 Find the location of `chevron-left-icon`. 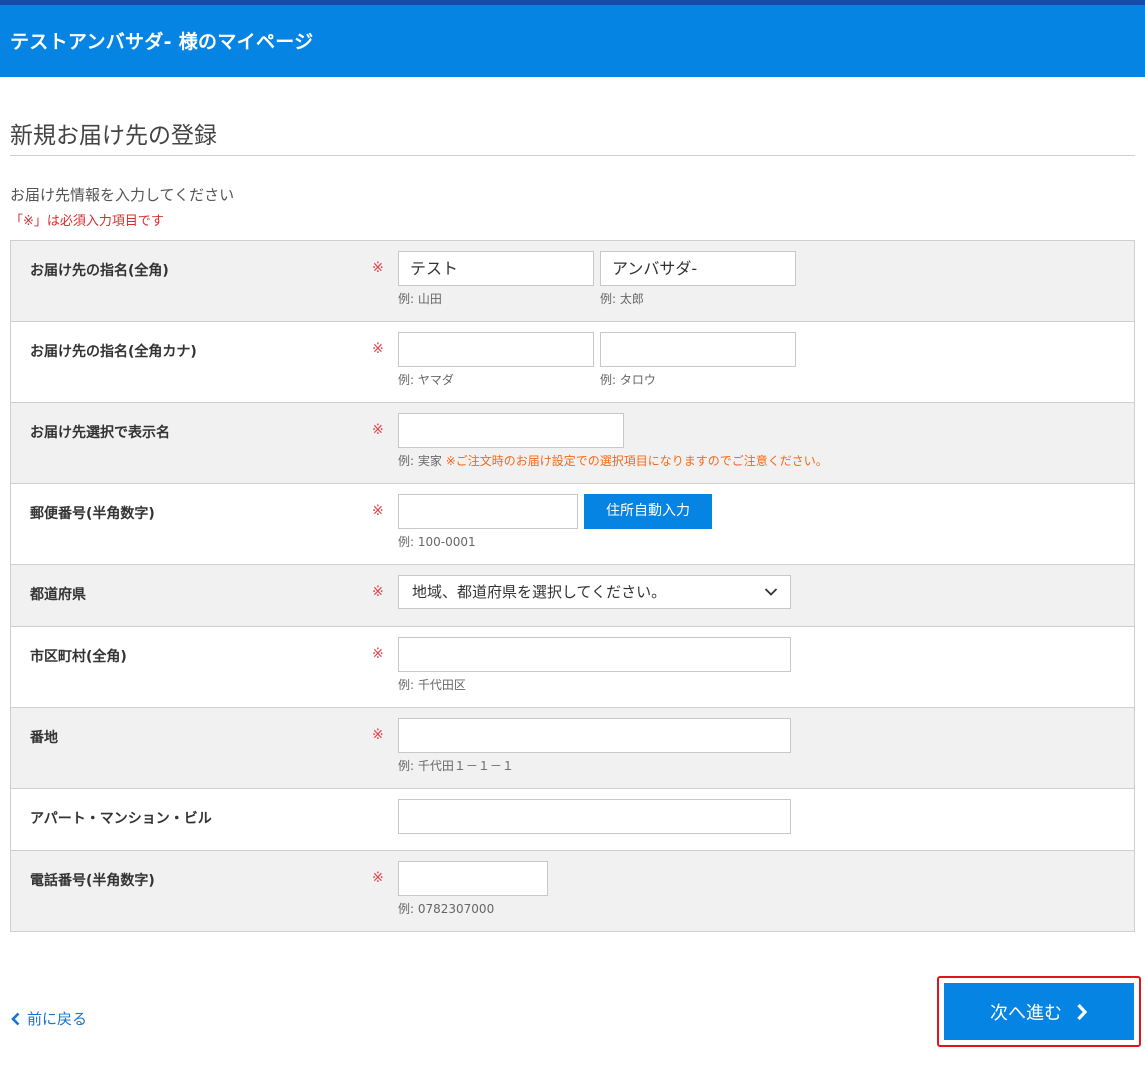

chevron-left-icon is located at coordinates (15, 1018).